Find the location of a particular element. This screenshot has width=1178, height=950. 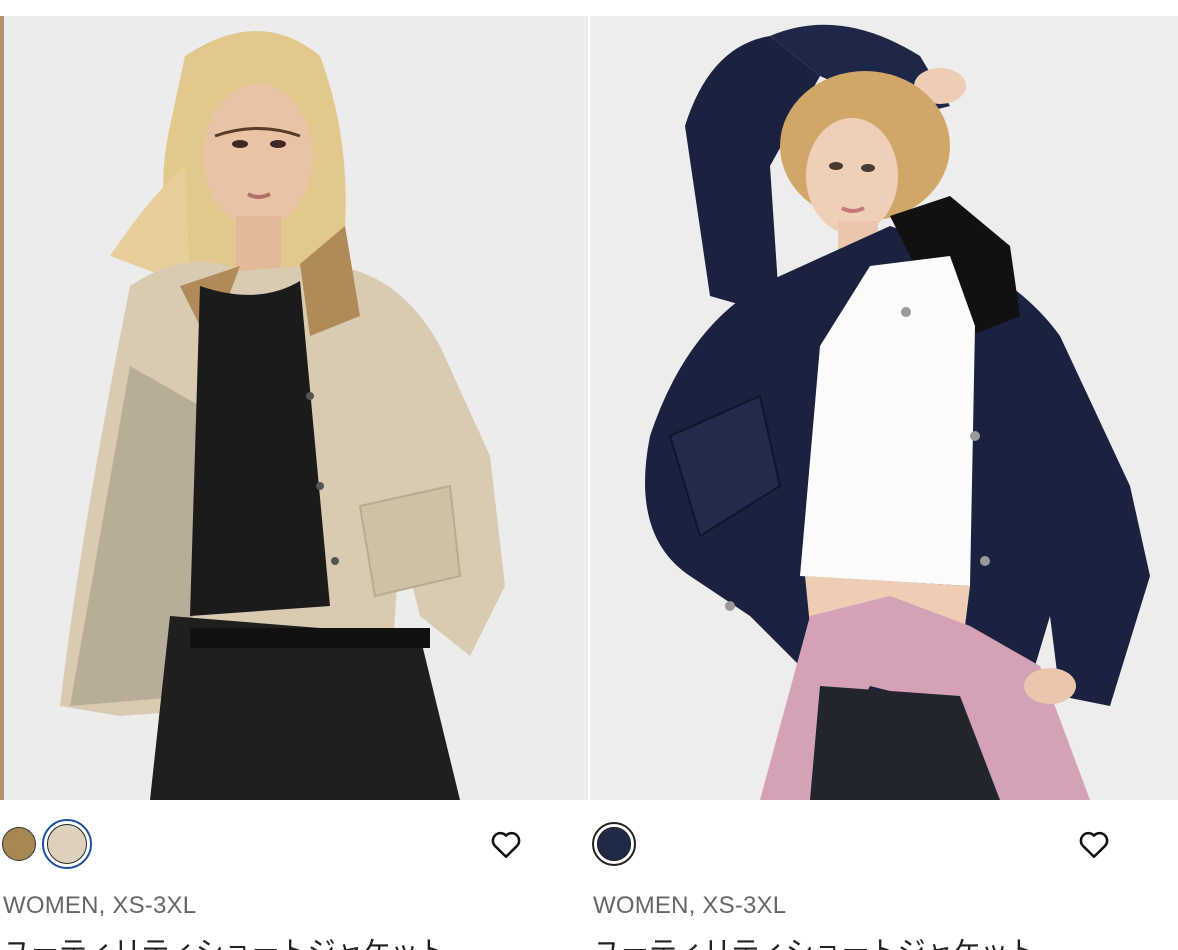

color-swatch-beige is located at coordinates (67, 844).